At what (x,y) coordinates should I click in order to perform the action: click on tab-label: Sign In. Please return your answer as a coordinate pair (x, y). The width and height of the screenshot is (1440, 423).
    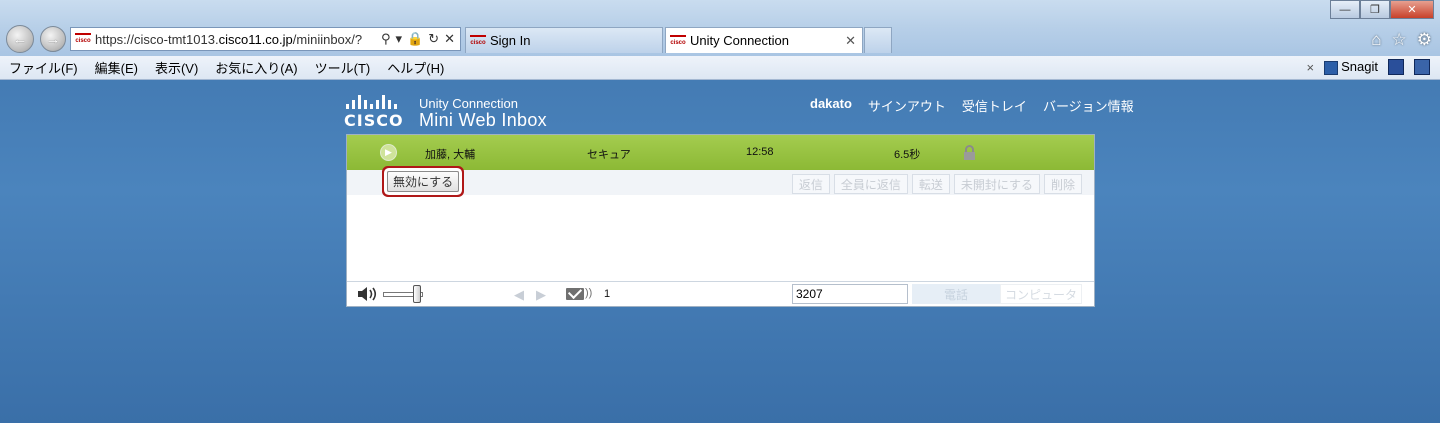
    Looking at the image, I should click on (510, 40).